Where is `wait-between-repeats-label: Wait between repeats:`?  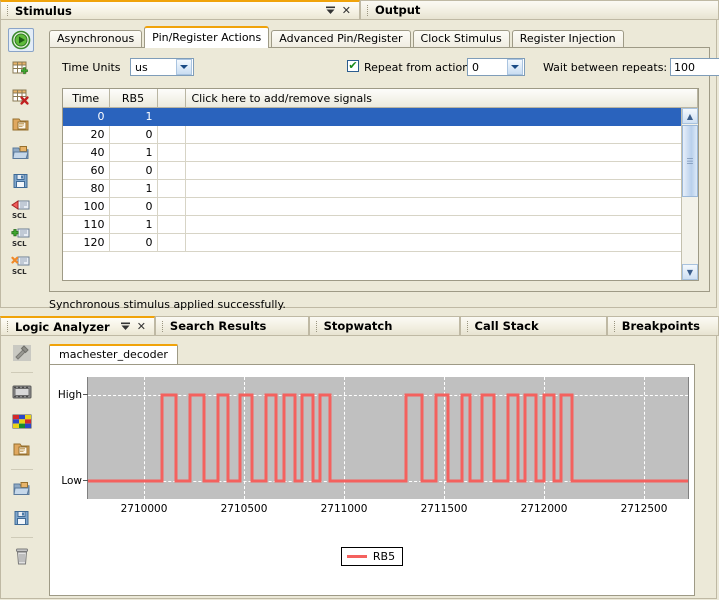 wait-between-repeats-label: Wait between repeats: is located at coordinates (605, 67).